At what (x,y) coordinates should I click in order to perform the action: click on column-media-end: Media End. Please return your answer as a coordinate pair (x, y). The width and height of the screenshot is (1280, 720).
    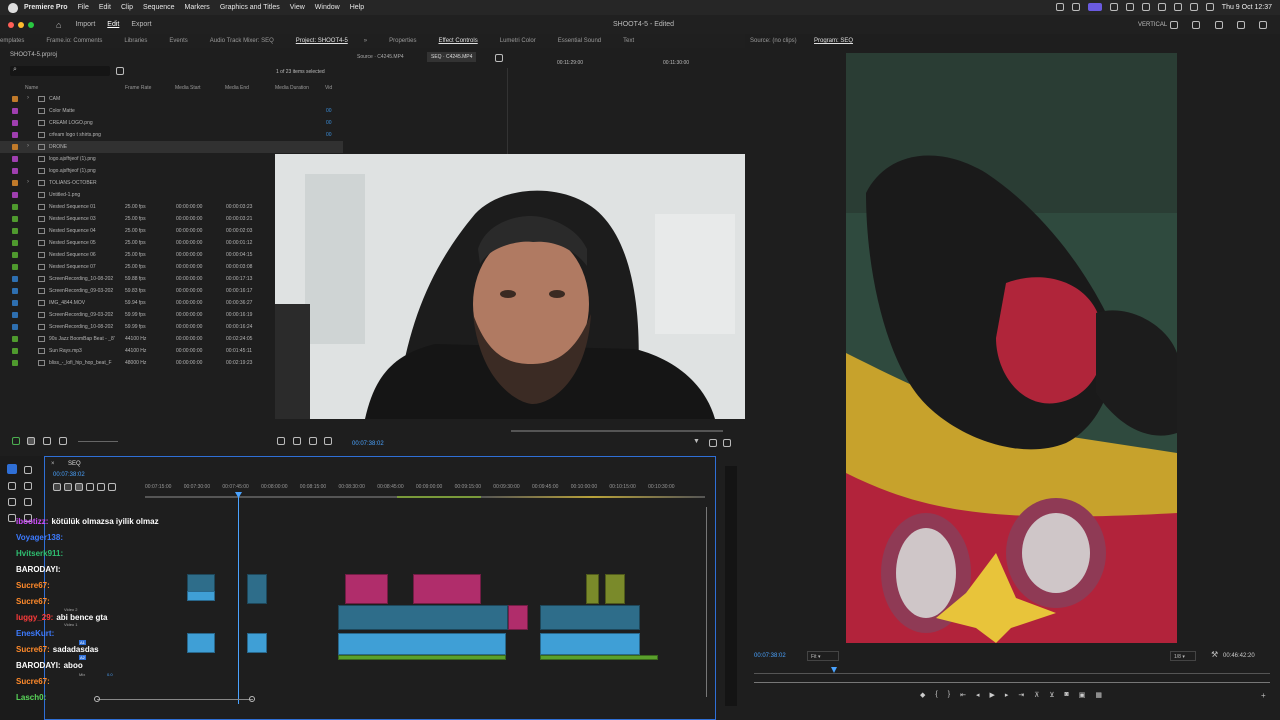
    Looking at the image, I should click on (237, 88).